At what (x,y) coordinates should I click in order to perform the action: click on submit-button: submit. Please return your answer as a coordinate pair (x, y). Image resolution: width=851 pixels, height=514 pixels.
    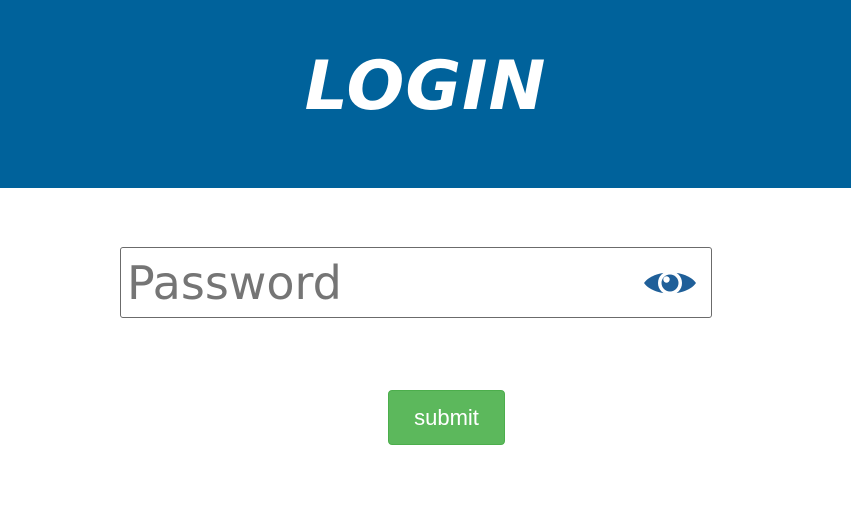
    Looking at the image, I should click on (446, 417).